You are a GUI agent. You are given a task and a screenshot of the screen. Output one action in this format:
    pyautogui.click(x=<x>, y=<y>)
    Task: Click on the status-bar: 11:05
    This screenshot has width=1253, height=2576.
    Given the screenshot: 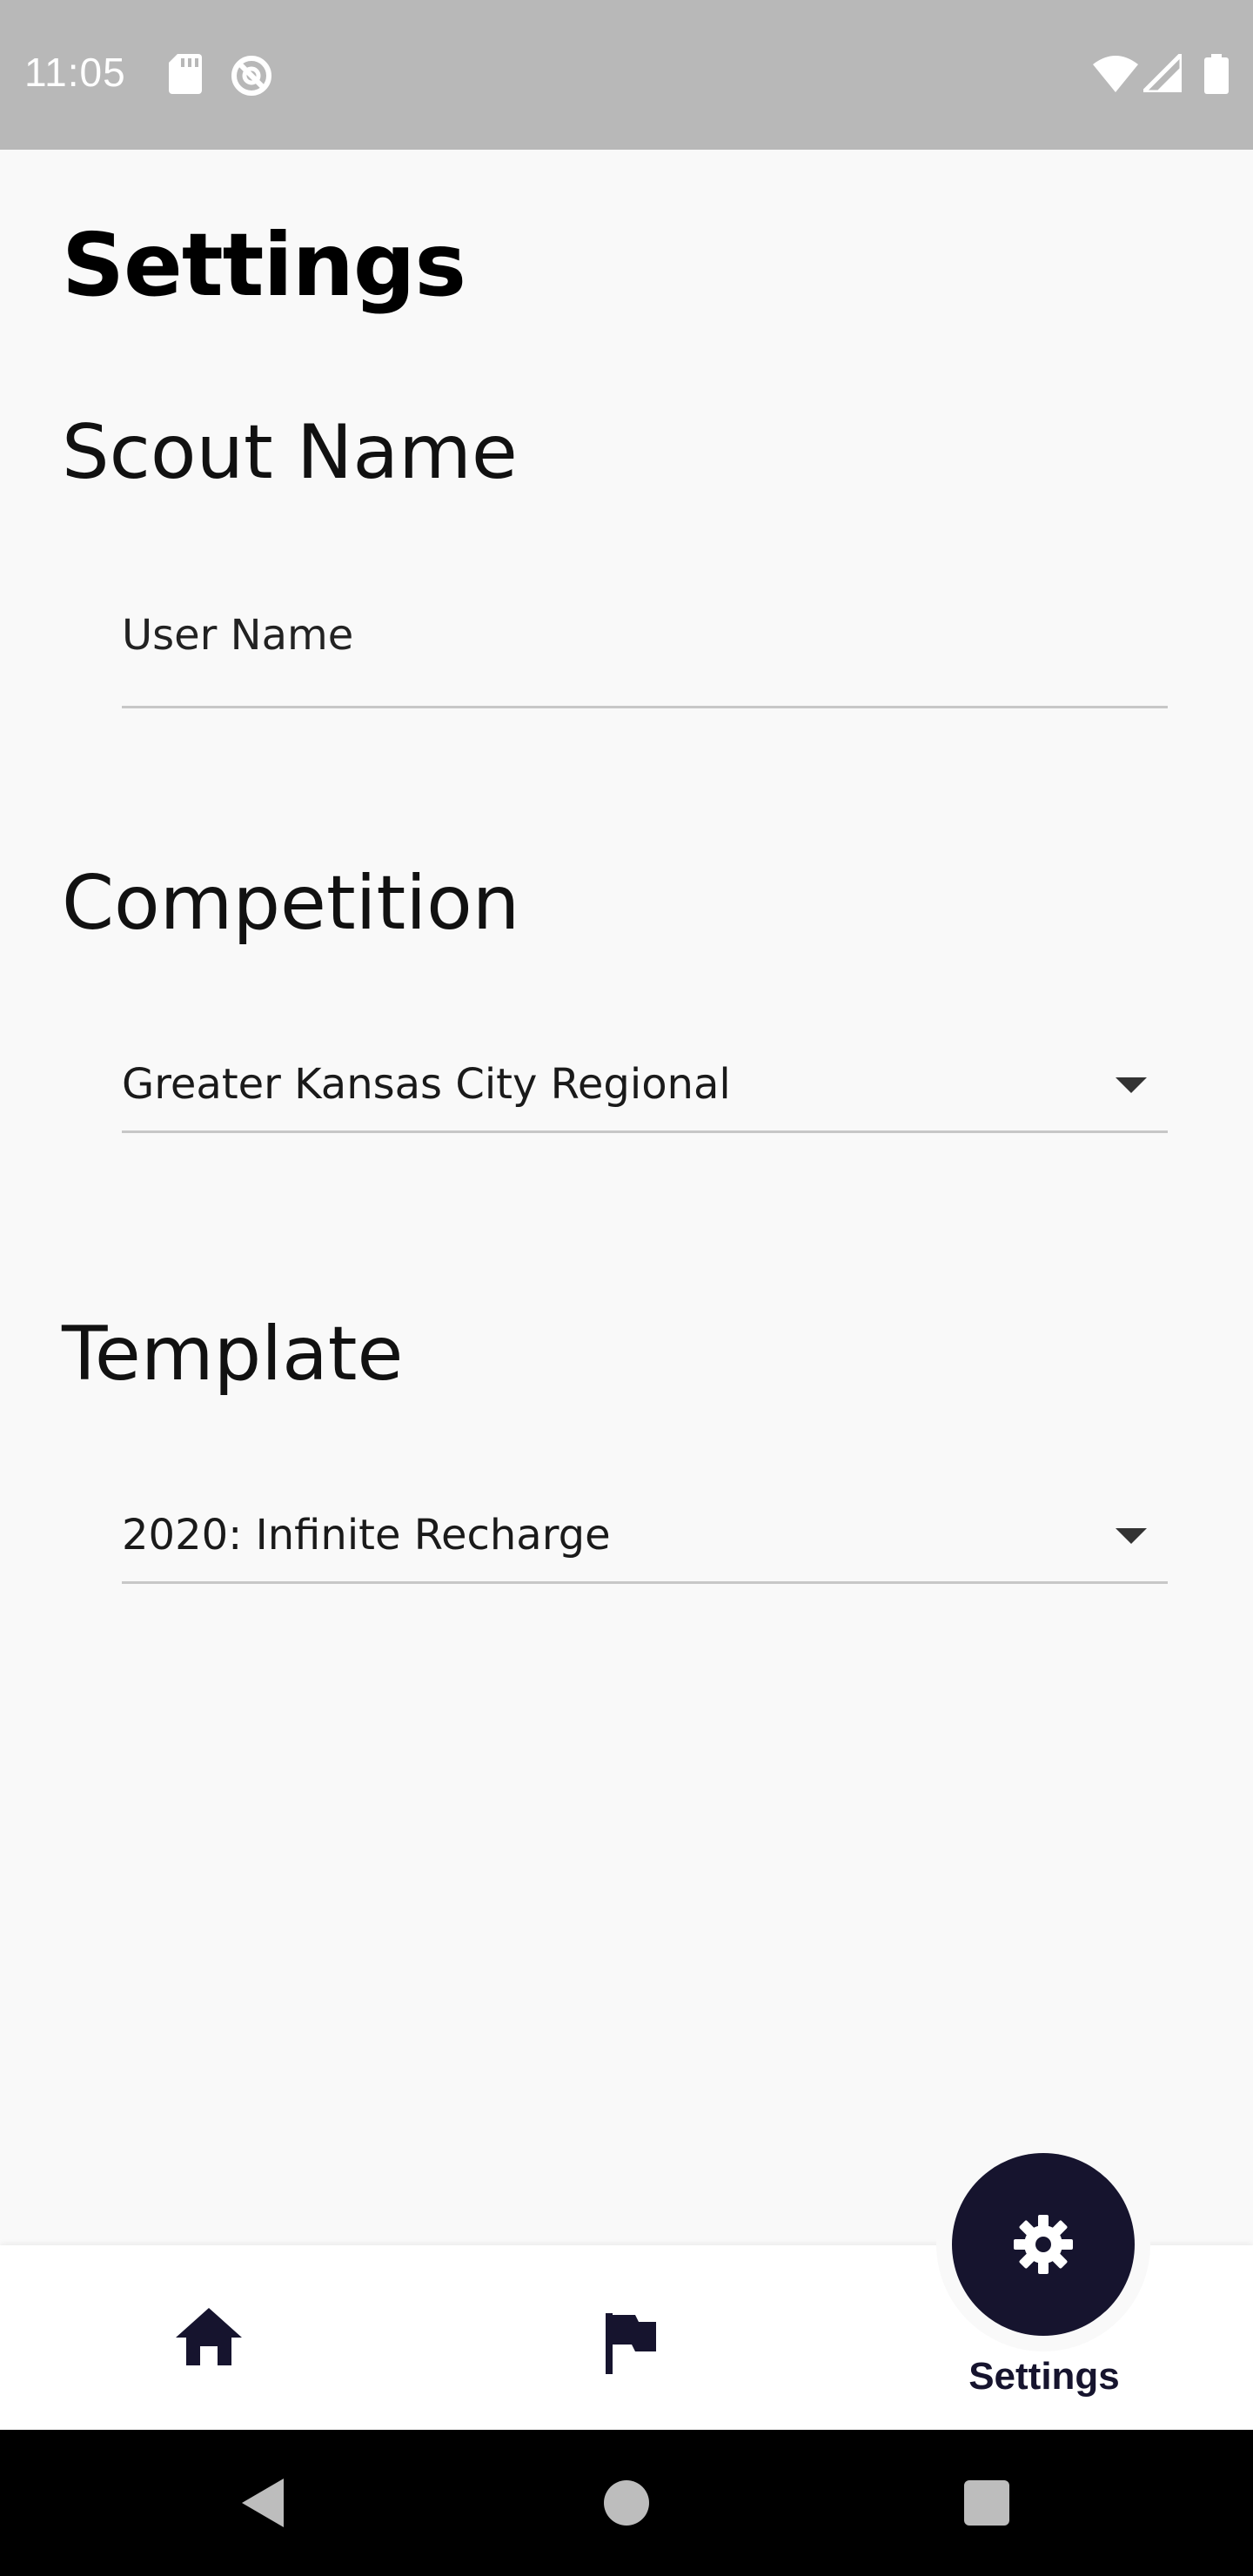 What is the action you would take?
    pyautogui.click(x=626, y=75)
    